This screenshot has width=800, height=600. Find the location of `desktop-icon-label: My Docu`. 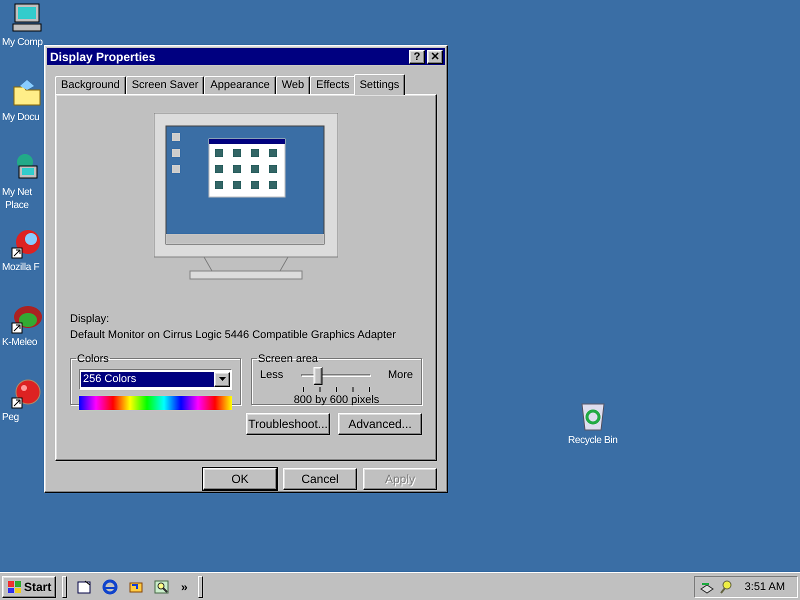

desktop-icon-label: My Docu is located at coordinates (21, 117).